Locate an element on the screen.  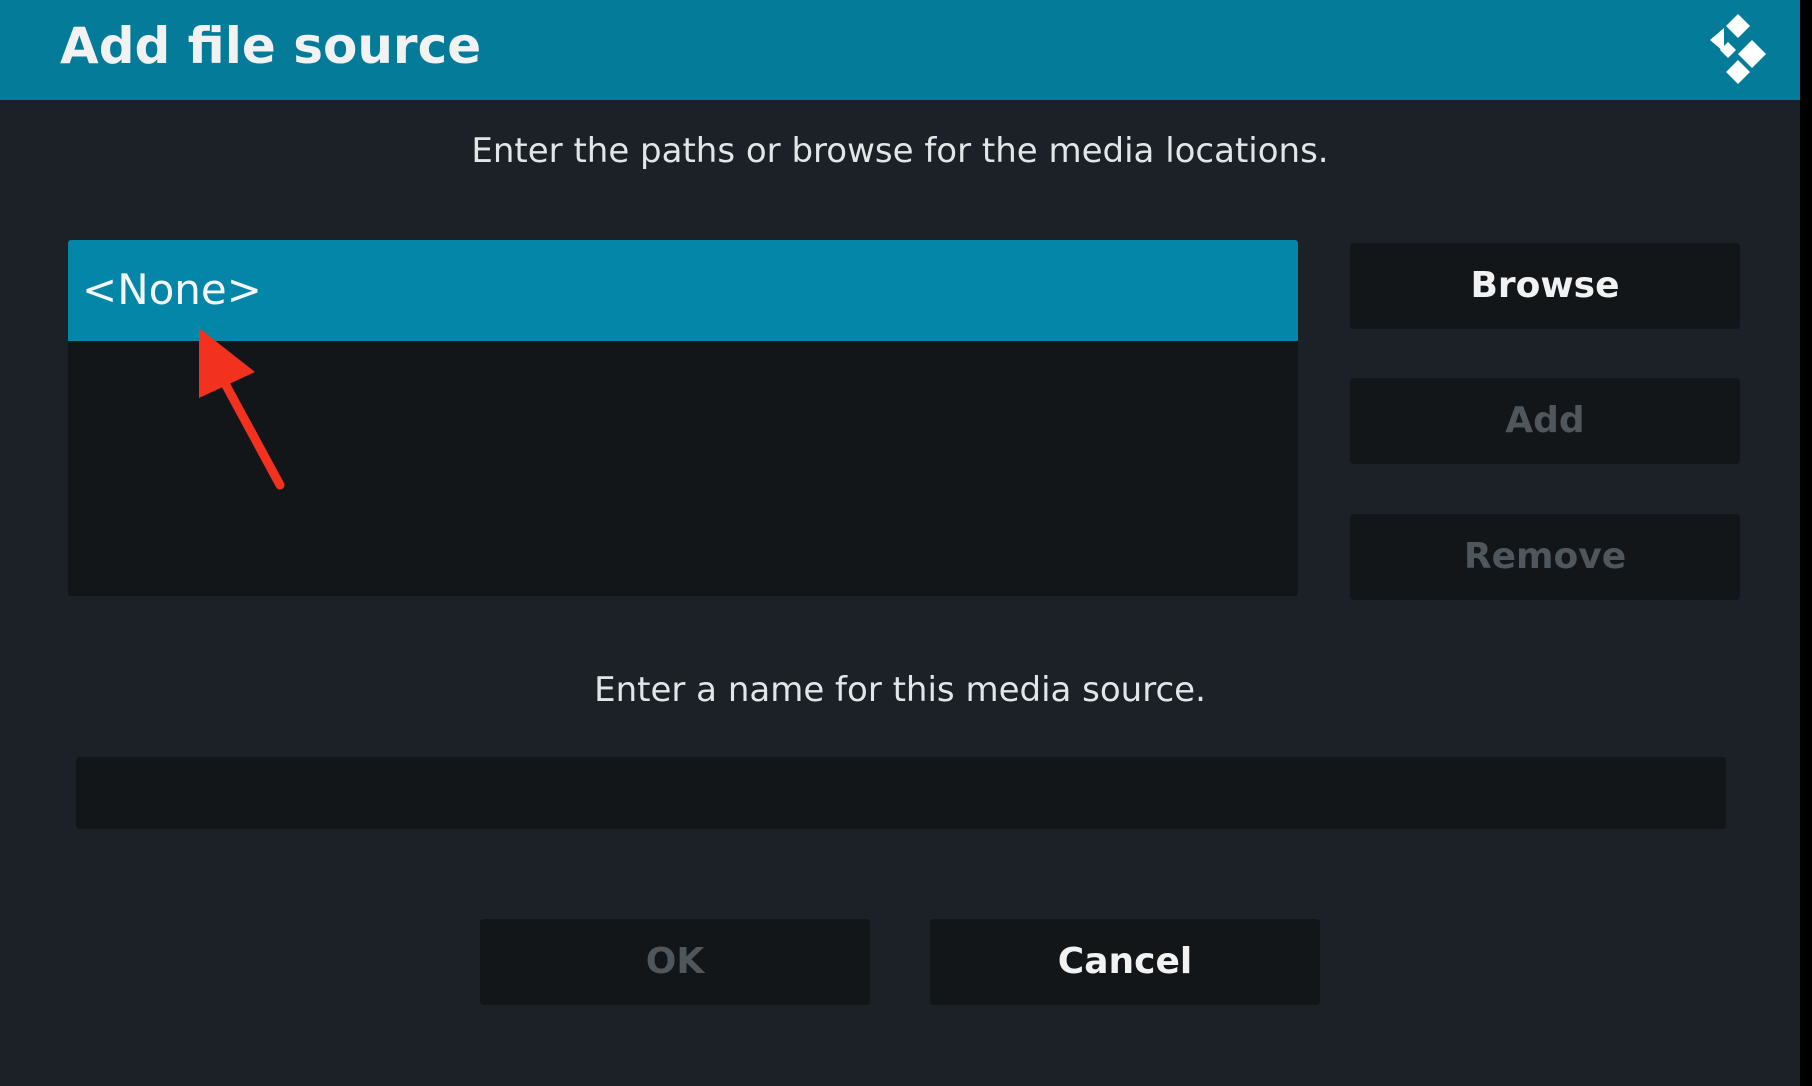
media-source-name-input is located at coordinates (901, 793).